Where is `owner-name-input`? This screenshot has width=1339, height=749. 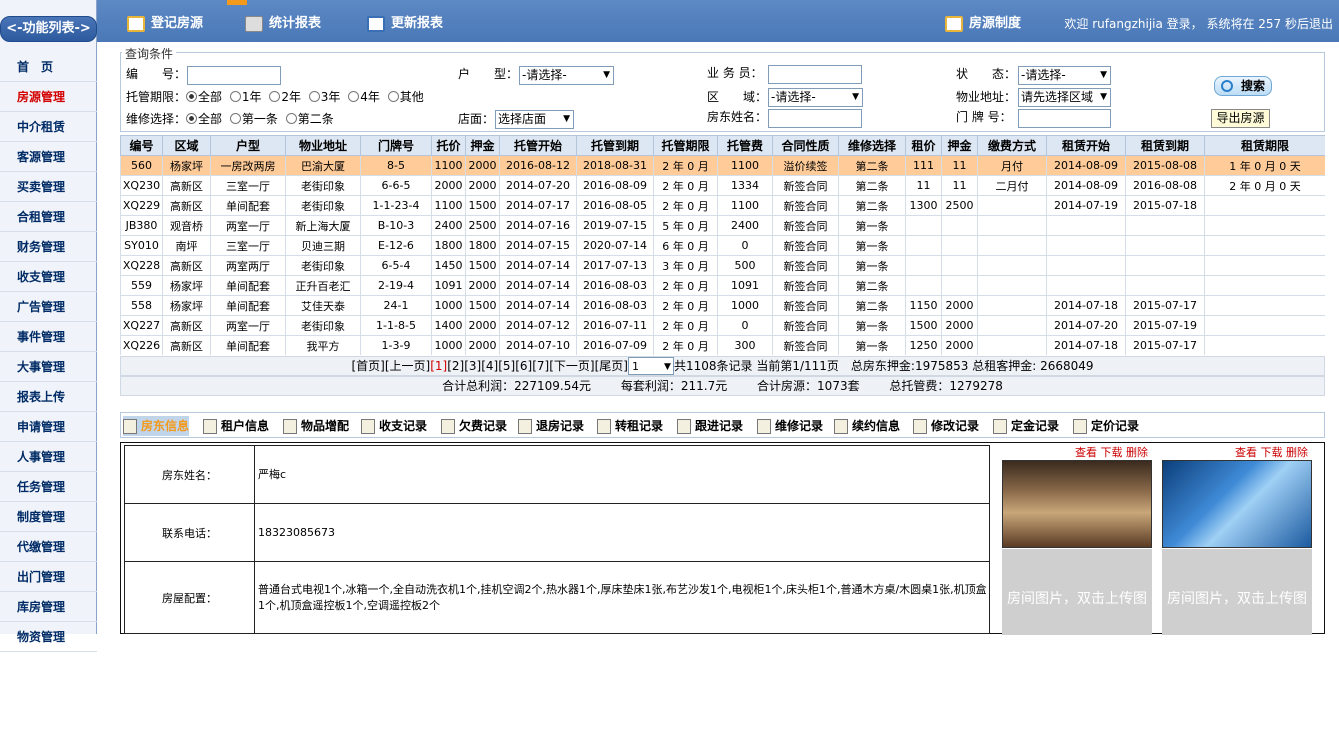 owner-name-input is located at coordinates (815, 118).